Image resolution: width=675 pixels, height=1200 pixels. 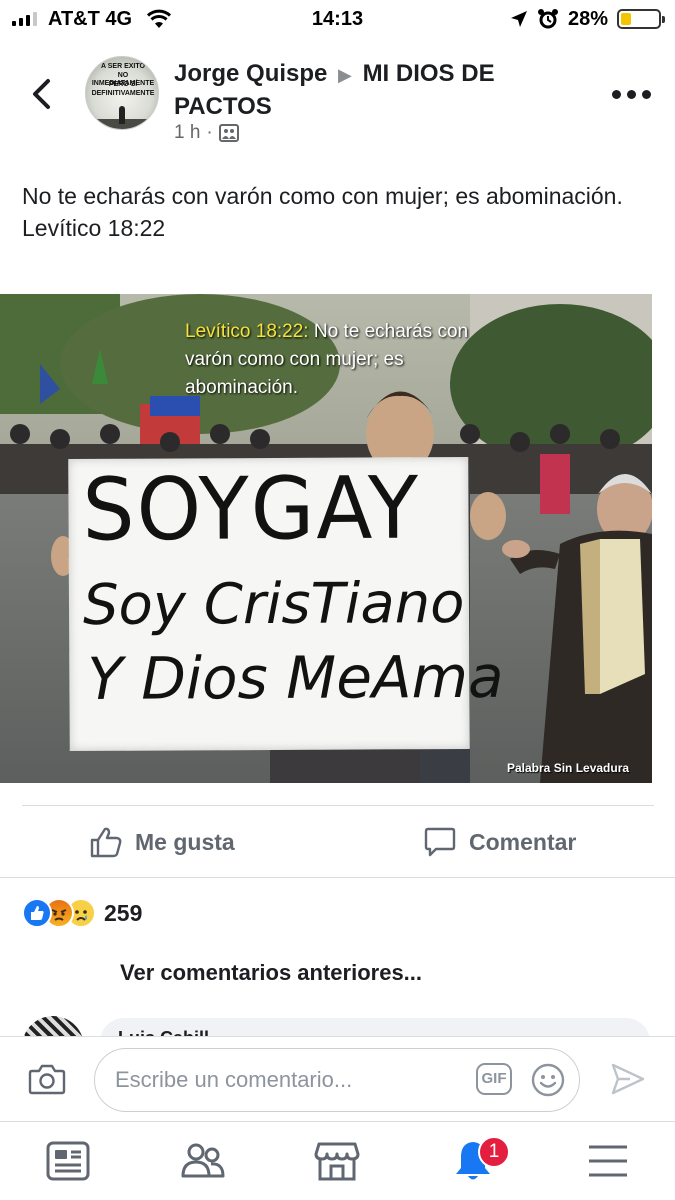 I want to click on comment-bubble-icon, so click(x=440, y=842).